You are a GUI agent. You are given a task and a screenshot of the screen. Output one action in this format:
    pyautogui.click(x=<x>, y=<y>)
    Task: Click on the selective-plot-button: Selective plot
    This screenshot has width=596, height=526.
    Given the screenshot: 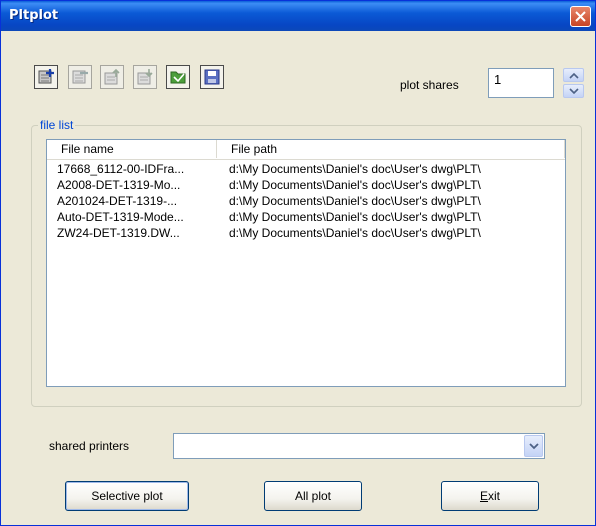 What is the action you would take?
    pyautogui.click(x=127, y=496)
    